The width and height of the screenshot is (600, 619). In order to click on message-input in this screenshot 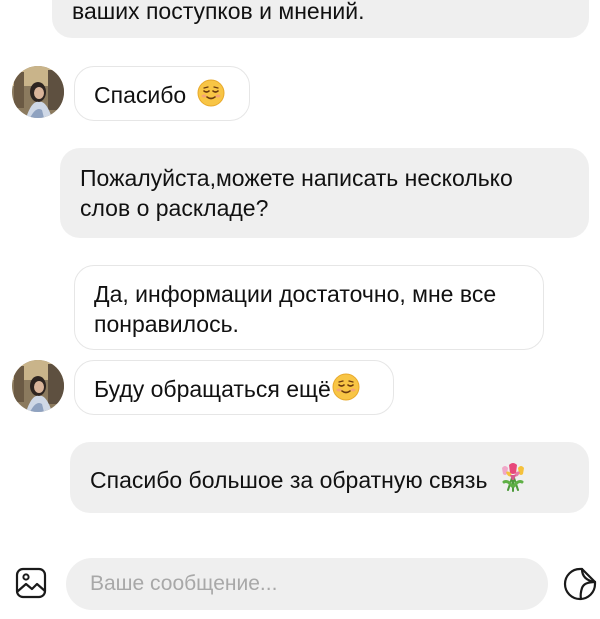, I will do `click(307, 584)`.